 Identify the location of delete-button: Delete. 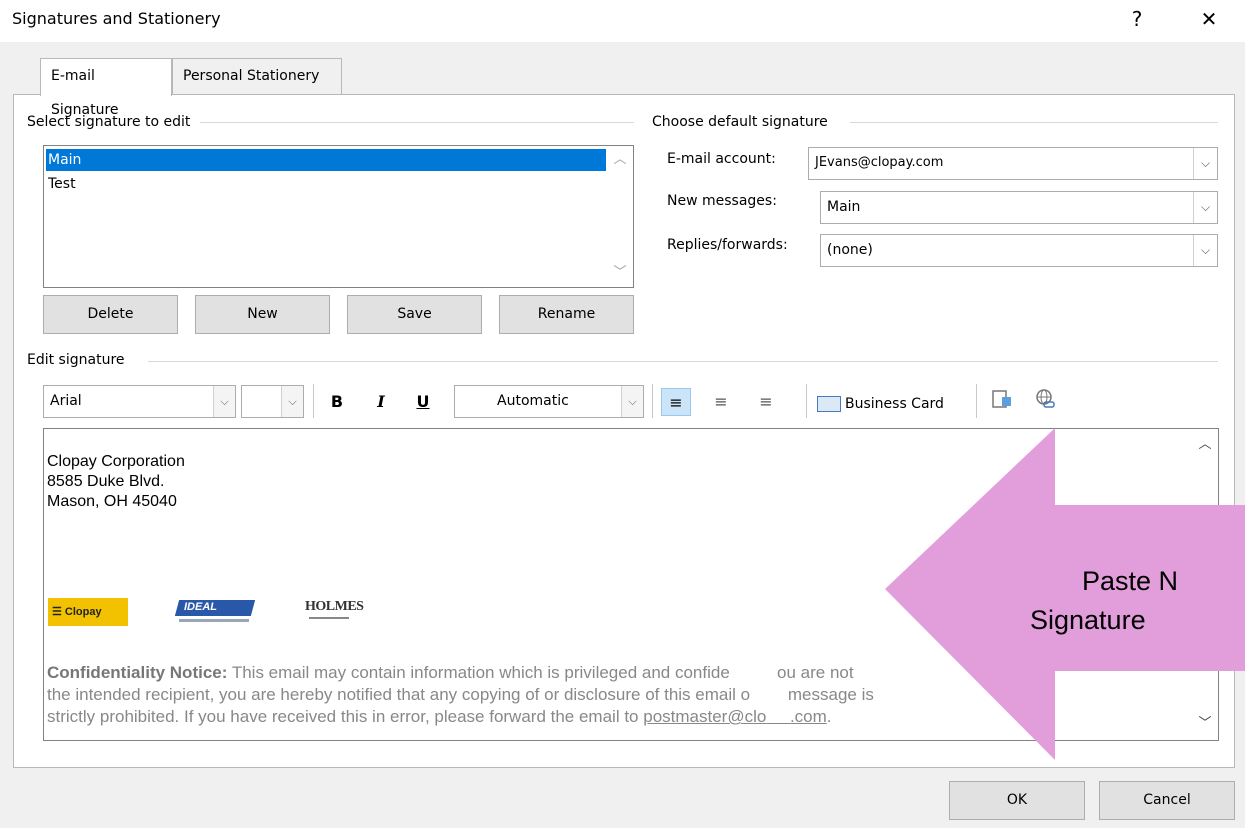
(110, 314).